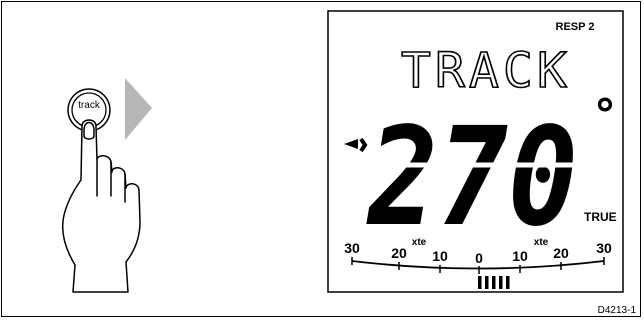 The height and width of the screenshot is (320, 644). Describe the element at coordinates (561, 253) in the screenshot. I see `xte-tick-right-20: 20` at that location.